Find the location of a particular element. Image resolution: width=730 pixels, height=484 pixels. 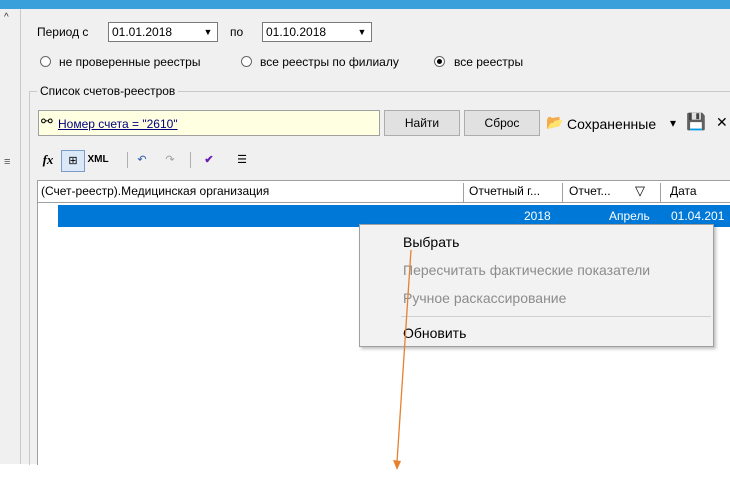

list-icon: ☰ is located at coordinates (242, 160).